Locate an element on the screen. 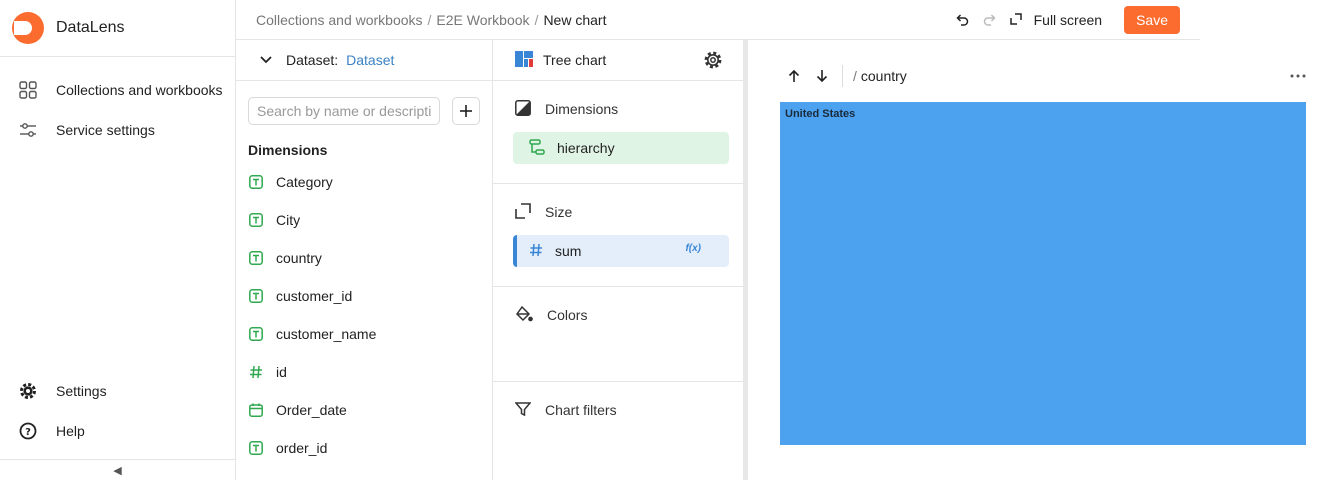 This screenshot has width=1336, height=480. field-label: country is located at coordinates (299, 258).